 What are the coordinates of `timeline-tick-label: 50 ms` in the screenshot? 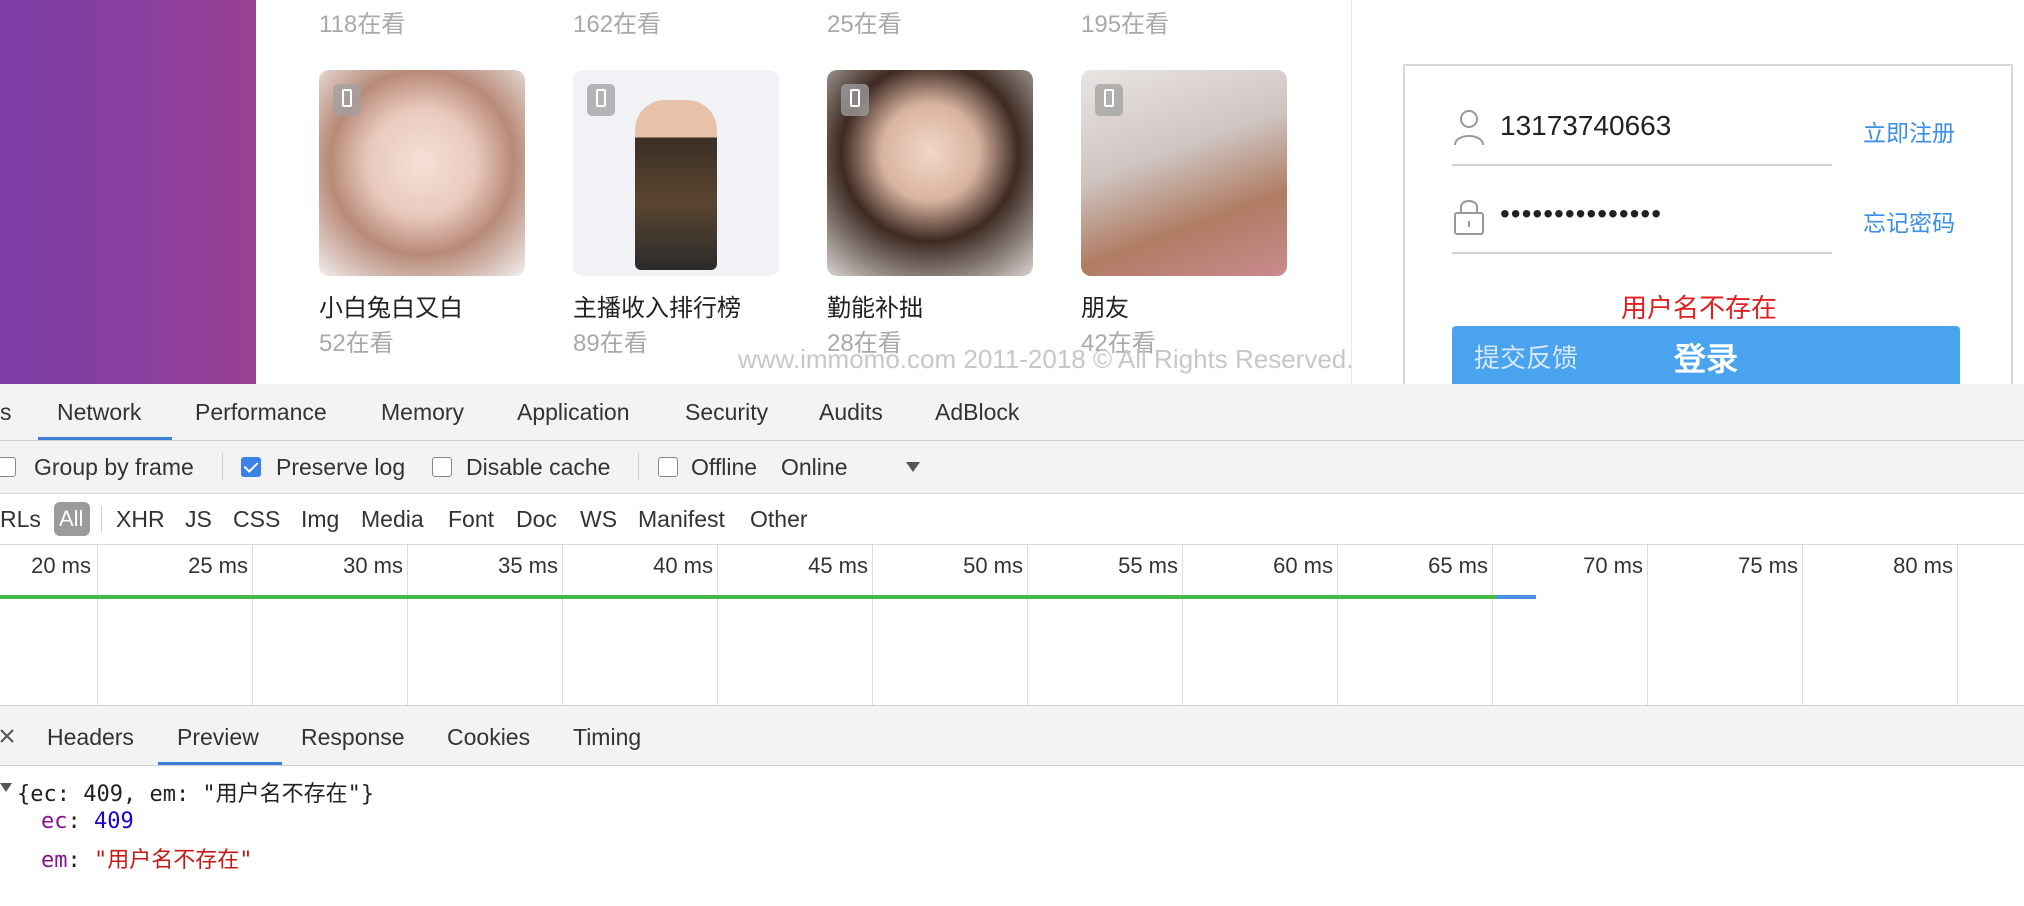 It's located at (993, 565).